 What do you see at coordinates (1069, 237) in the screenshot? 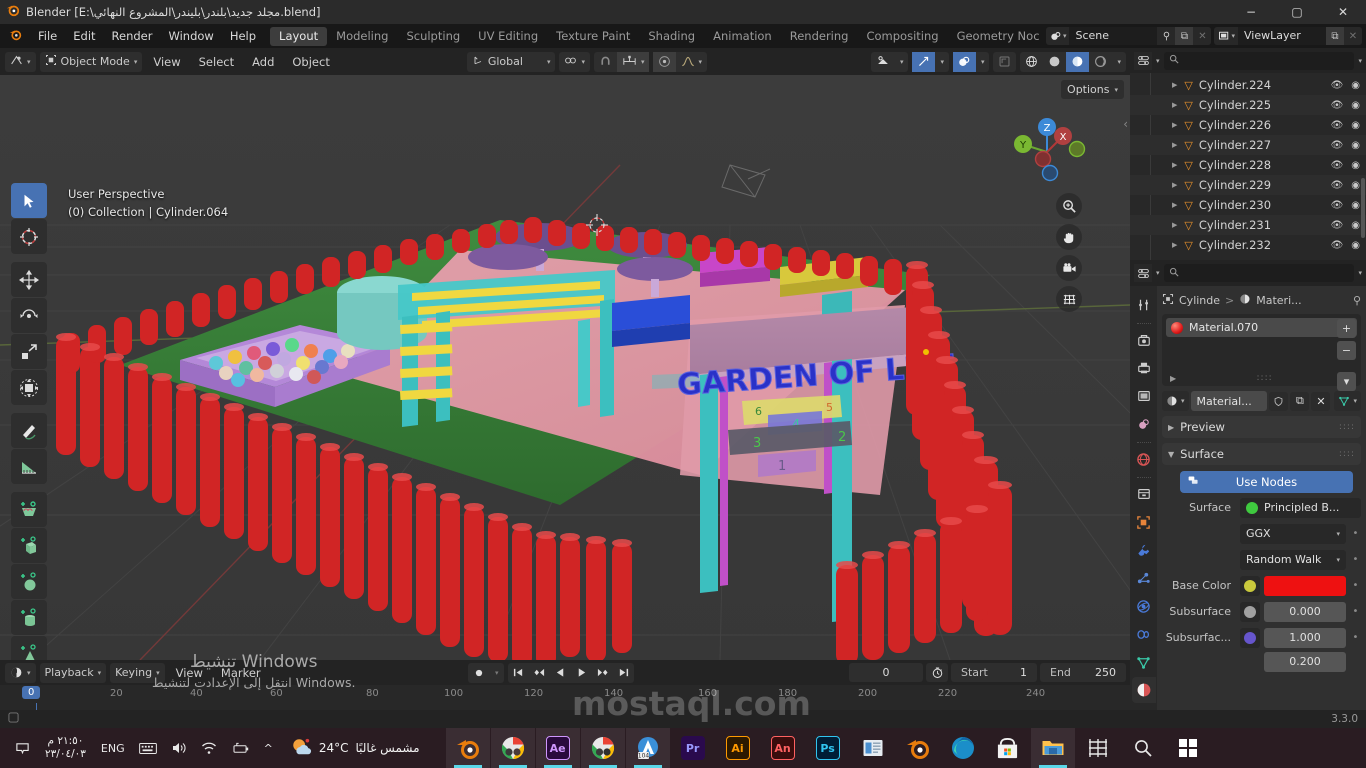
I see `pan-hand-icon` at bounding box center [1069, 237].